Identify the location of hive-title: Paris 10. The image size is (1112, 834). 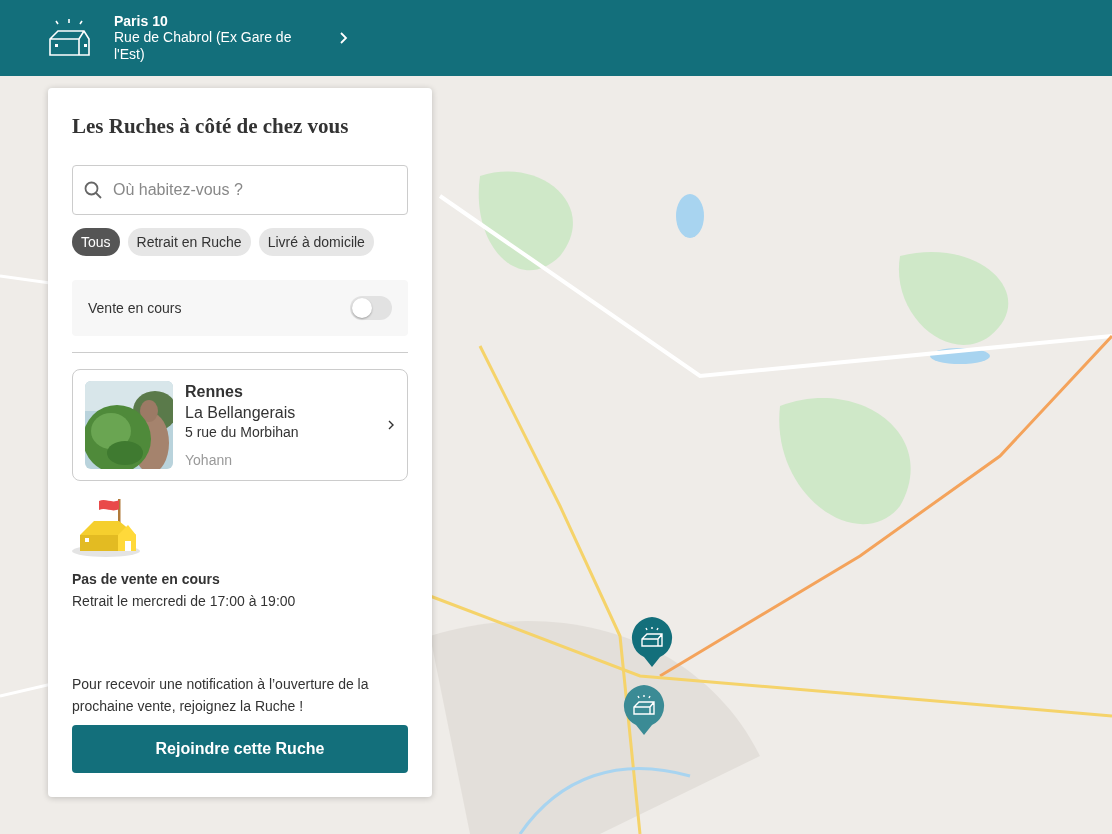
(141, 21).